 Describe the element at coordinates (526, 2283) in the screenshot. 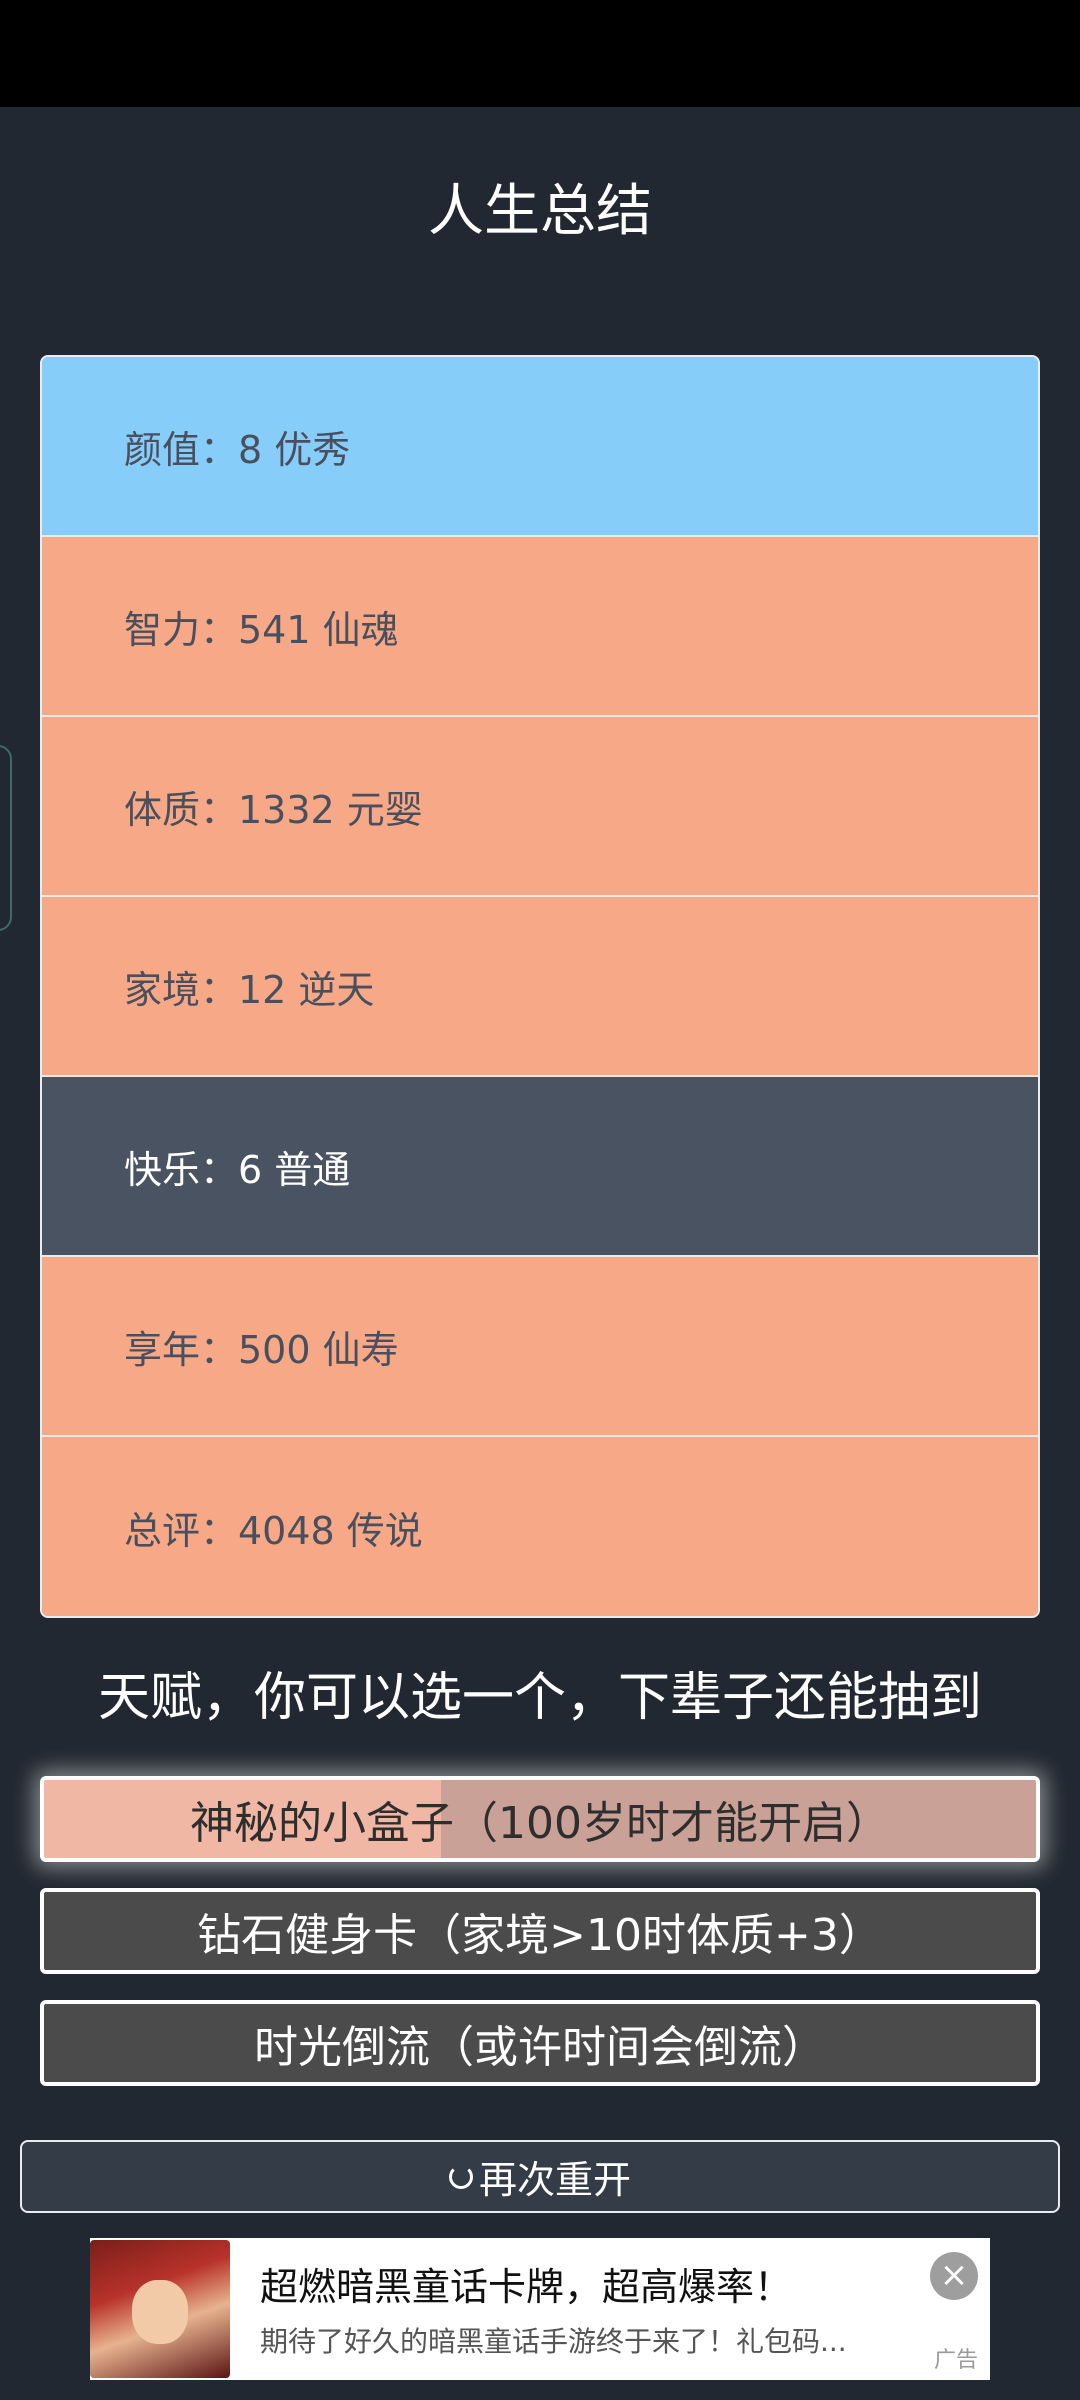

I see `ad-title: 超燃暗黑童话卡牌，超高爆率！` at that location.